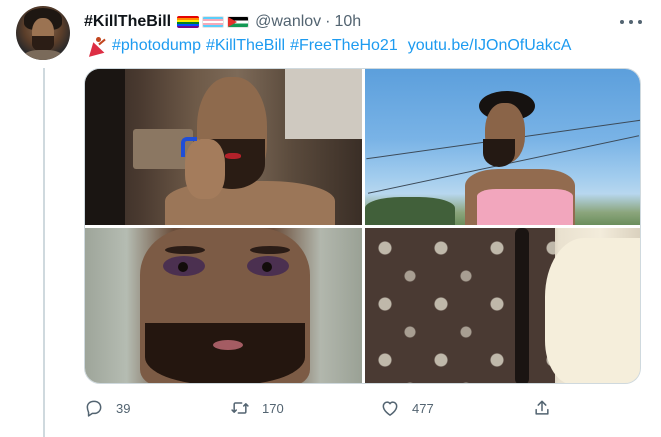  Describe the element at coordinates (348, 22) in the screenshot. I see `timestamp: 10h` at that location.